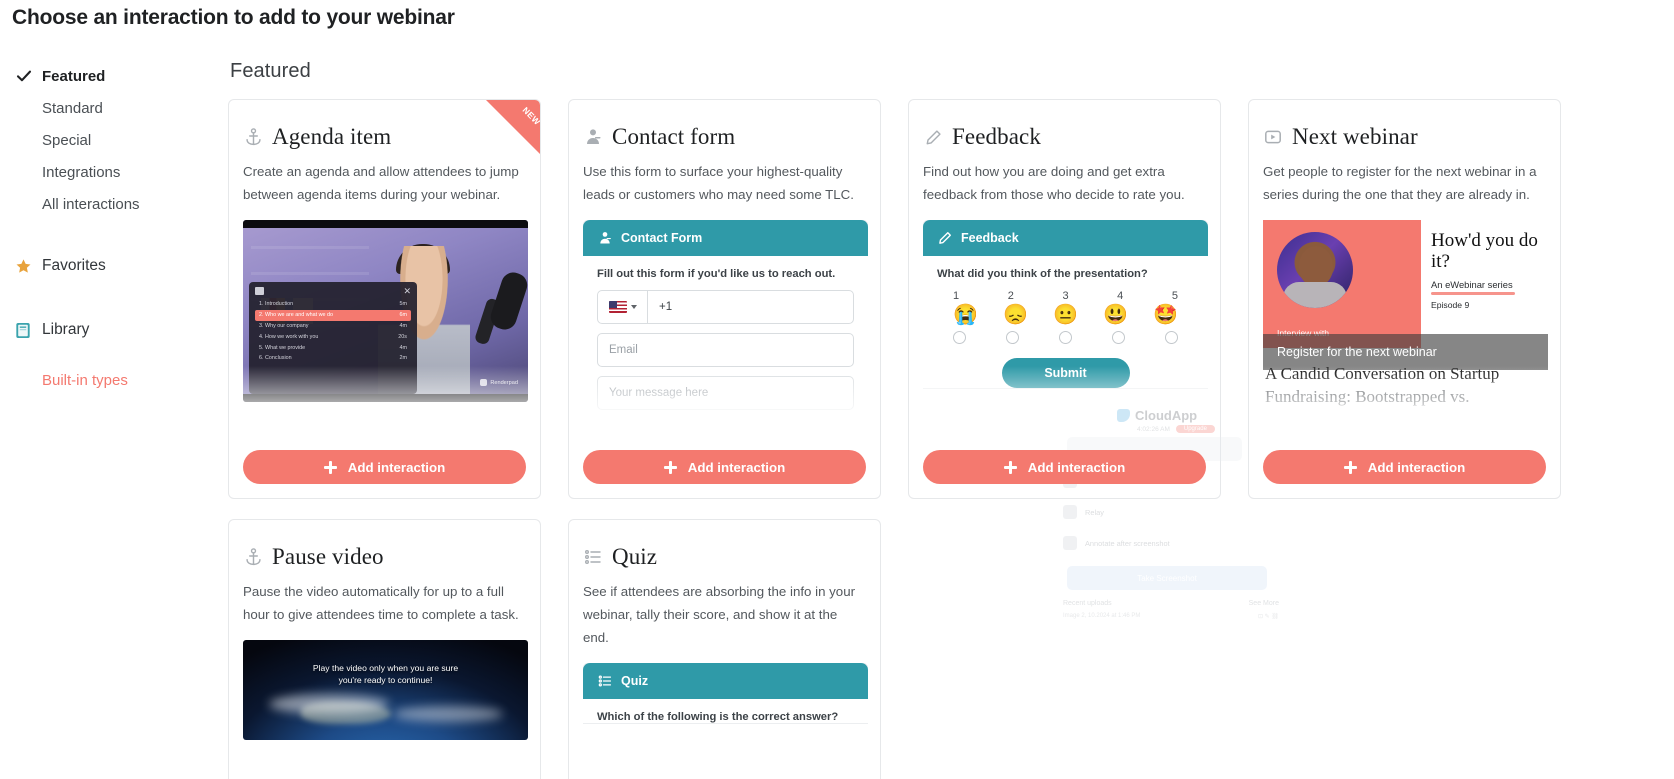 Image resolution: width=1674 pixels, height=779 pixels. I want to click on email-input: Email, so click(725, 350).